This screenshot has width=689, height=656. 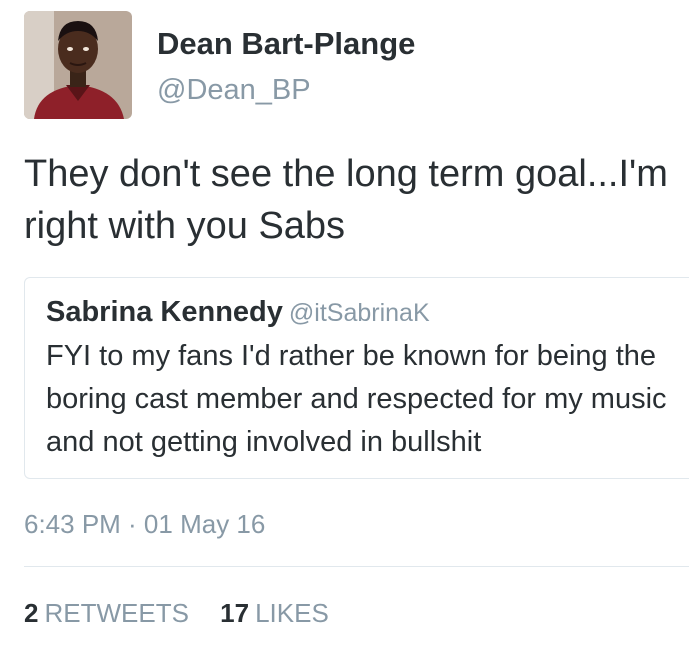 I want to click on retweets-label: RETWEETS, so click(x=116, y=613).